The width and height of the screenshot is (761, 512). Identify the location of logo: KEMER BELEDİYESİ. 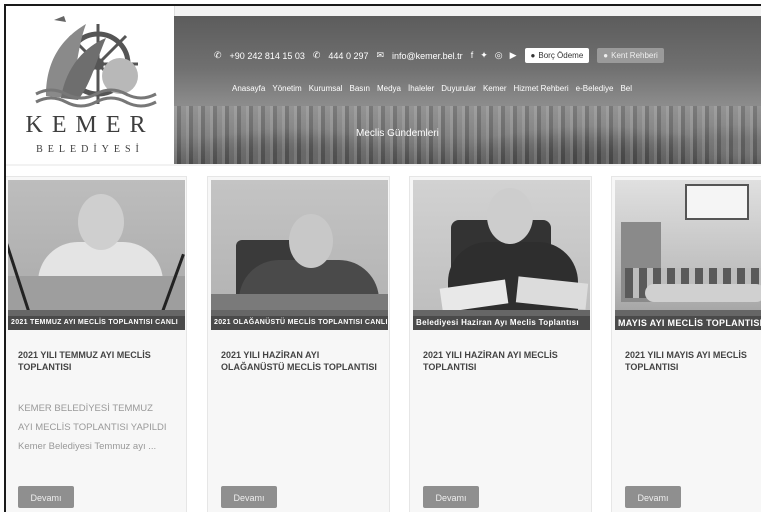
(90, 85).